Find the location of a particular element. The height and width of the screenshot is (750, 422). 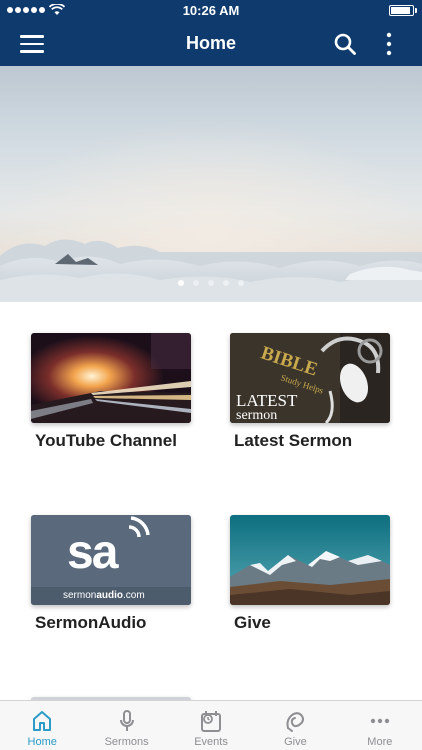

tab-events: Events is located at coordinates (211, 725).